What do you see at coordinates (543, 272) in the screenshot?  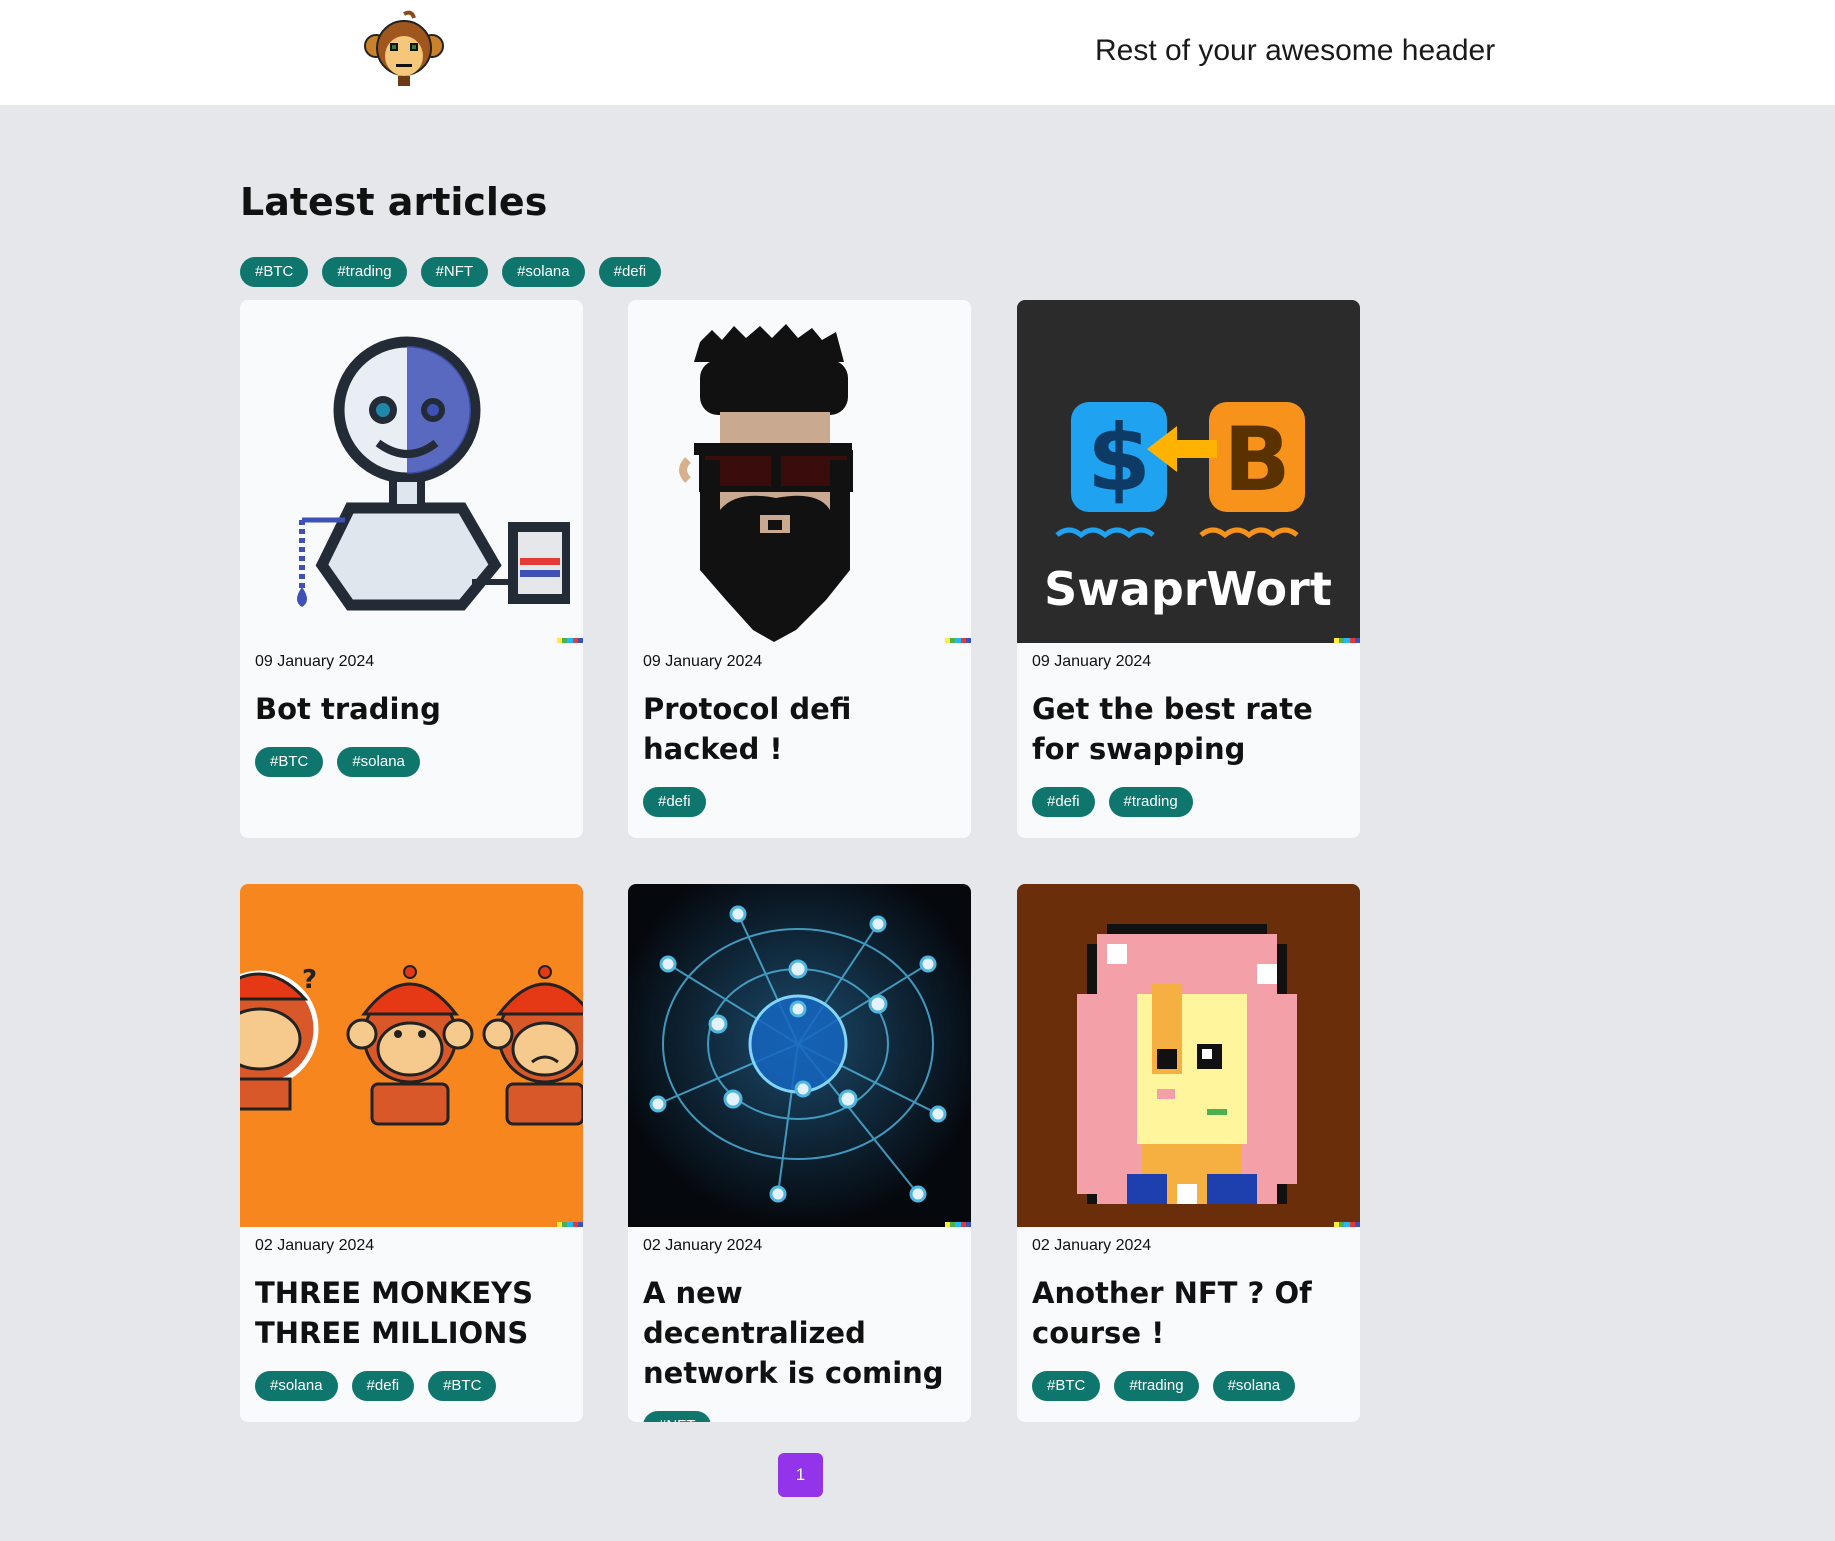 I see `filter-tag-solana: #solana` at bounding box center [543, 272].